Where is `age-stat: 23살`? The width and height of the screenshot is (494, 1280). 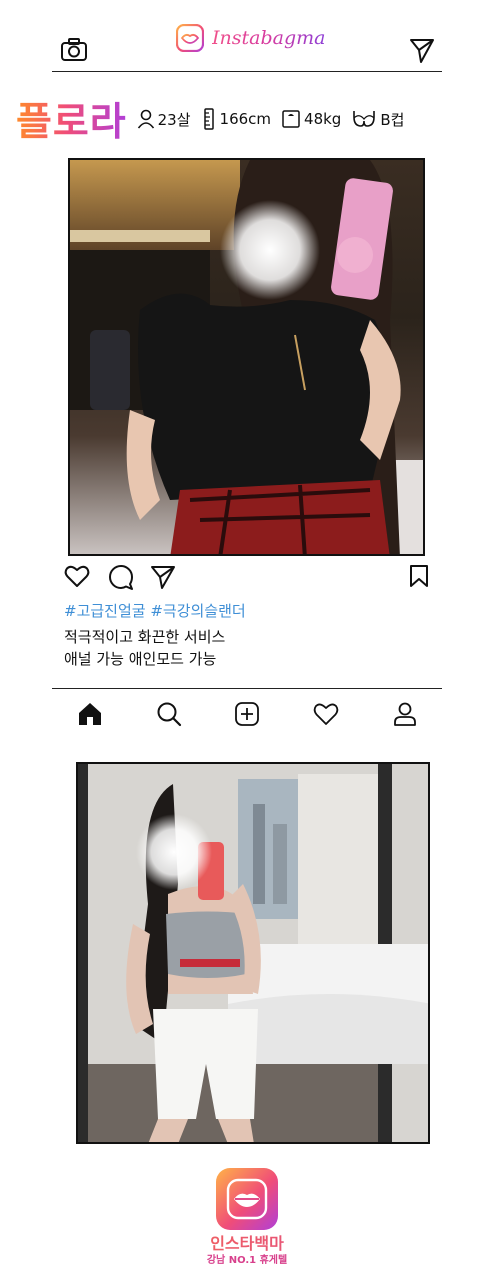 age-stat: 23살 is located at coordinates (164, 119).